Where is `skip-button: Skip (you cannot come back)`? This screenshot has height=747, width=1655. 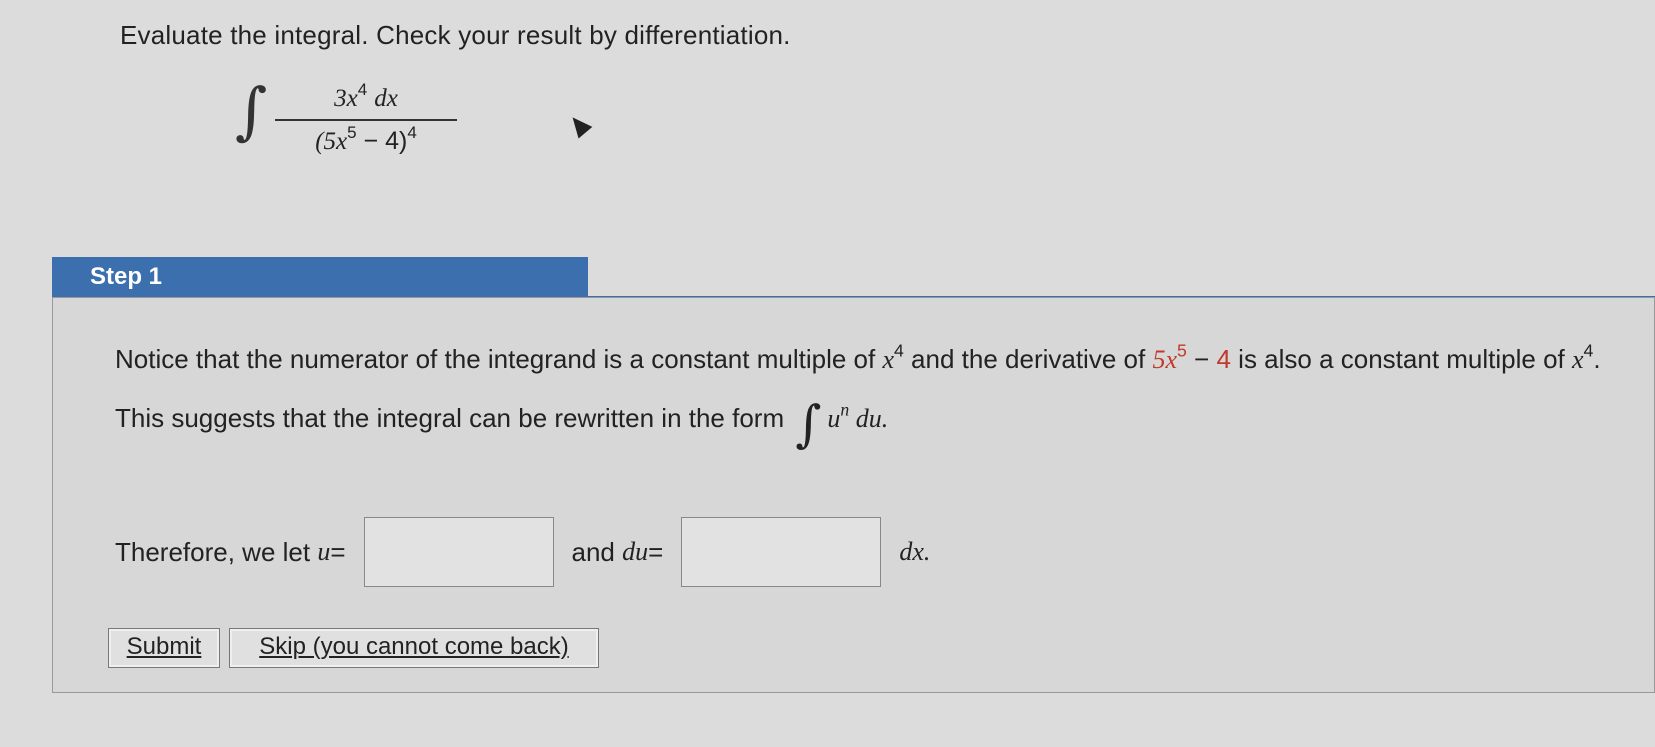 skip-button: Skip (you cannot come back) is located at coordinates (414, 648).